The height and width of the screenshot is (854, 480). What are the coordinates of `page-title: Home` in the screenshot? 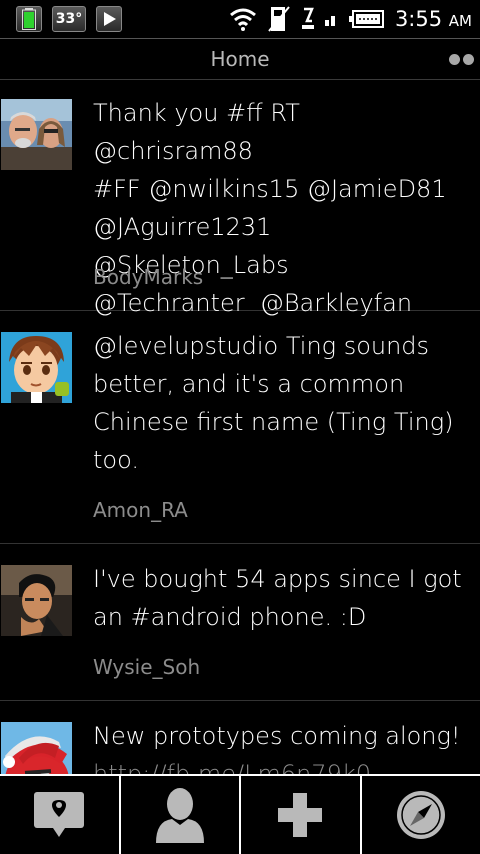 It's located at (240, 59).